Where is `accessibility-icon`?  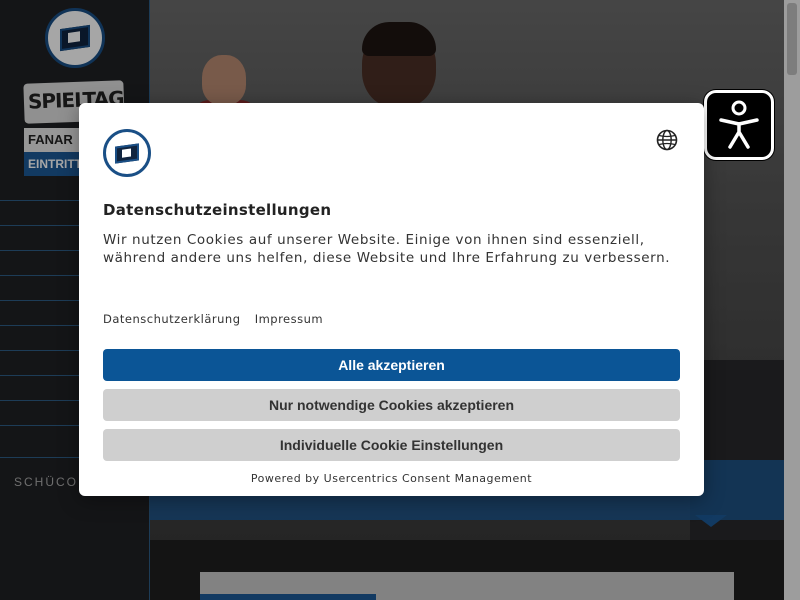
accessibility-icon is located at coordinates (739, 124).